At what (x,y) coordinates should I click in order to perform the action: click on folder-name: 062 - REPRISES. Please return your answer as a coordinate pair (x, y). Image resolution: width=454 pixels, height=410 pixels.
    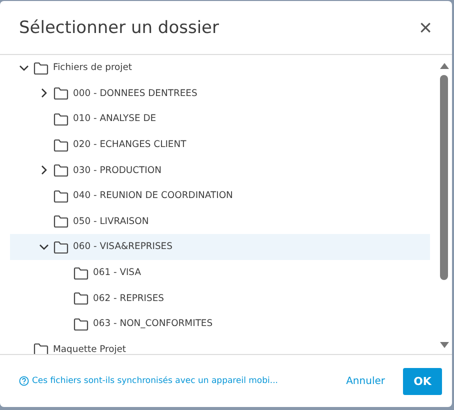
    Looking at the image, I should click on (128, 298).